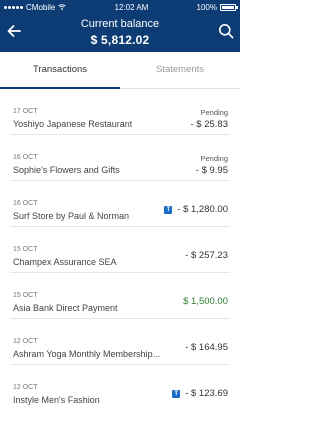  What do you see at coordinates (209, 124) in the screenshot?
I see `transaction-amount: - $ 25.83` at bounding box center [209, 124].